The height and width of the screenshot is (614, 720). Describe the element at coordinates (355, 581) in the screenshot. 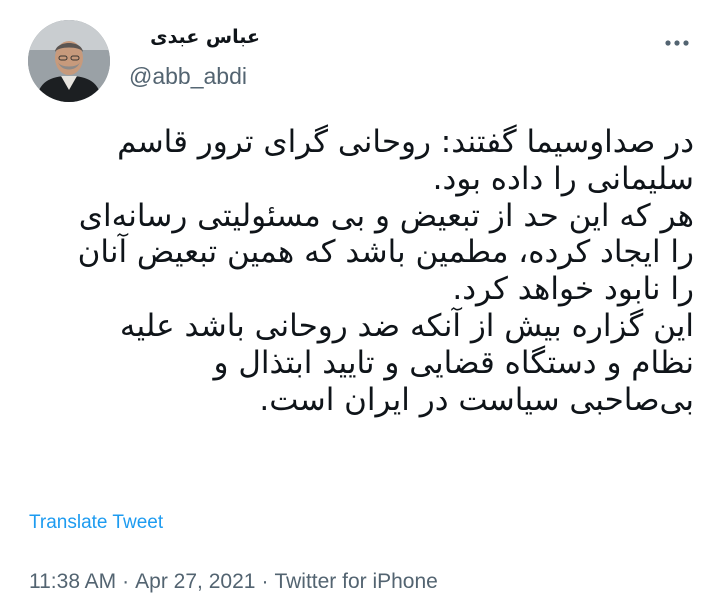

I see `tweet-source: Twitter for iPhone` at that location.